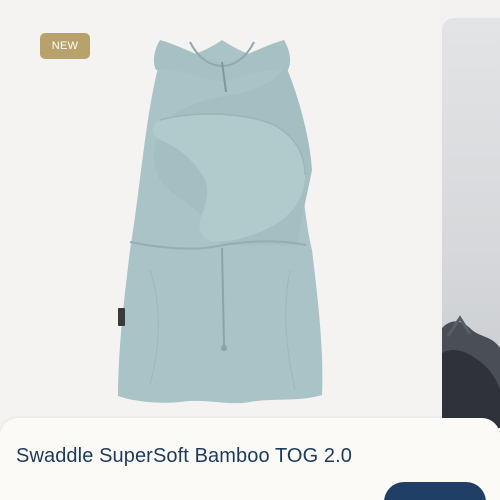 The height and width of the screenshot is (500, 500). What do you see at coordinates (471, 223) in the screenshot?
I see `next-product-image` at bounding box center [471, 223].